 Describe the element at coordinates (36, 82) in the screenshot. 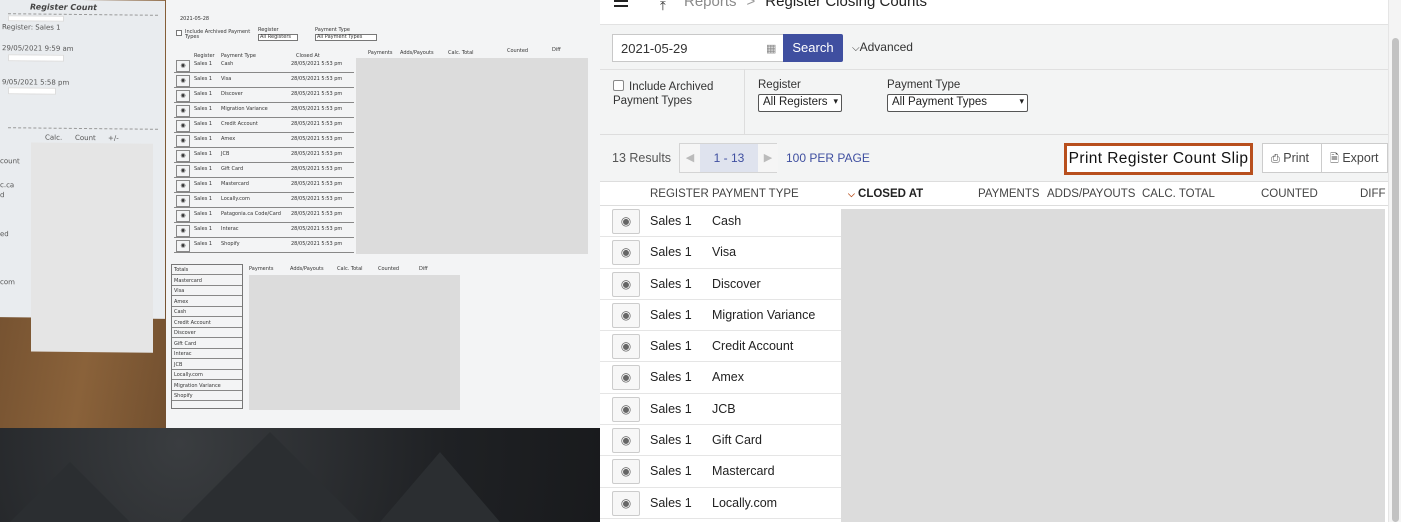

I see `receipt-line: 9/05/2021 5:58 pm` at that location.